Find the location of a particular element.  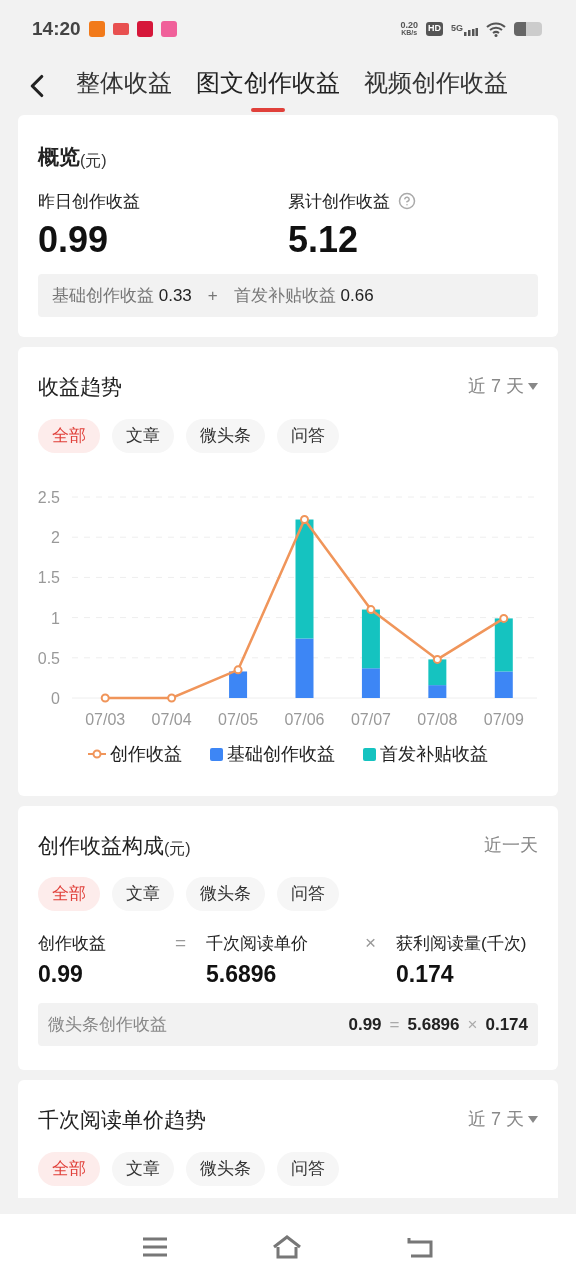

axis-label: 2 is located at coordinates (55, 537).